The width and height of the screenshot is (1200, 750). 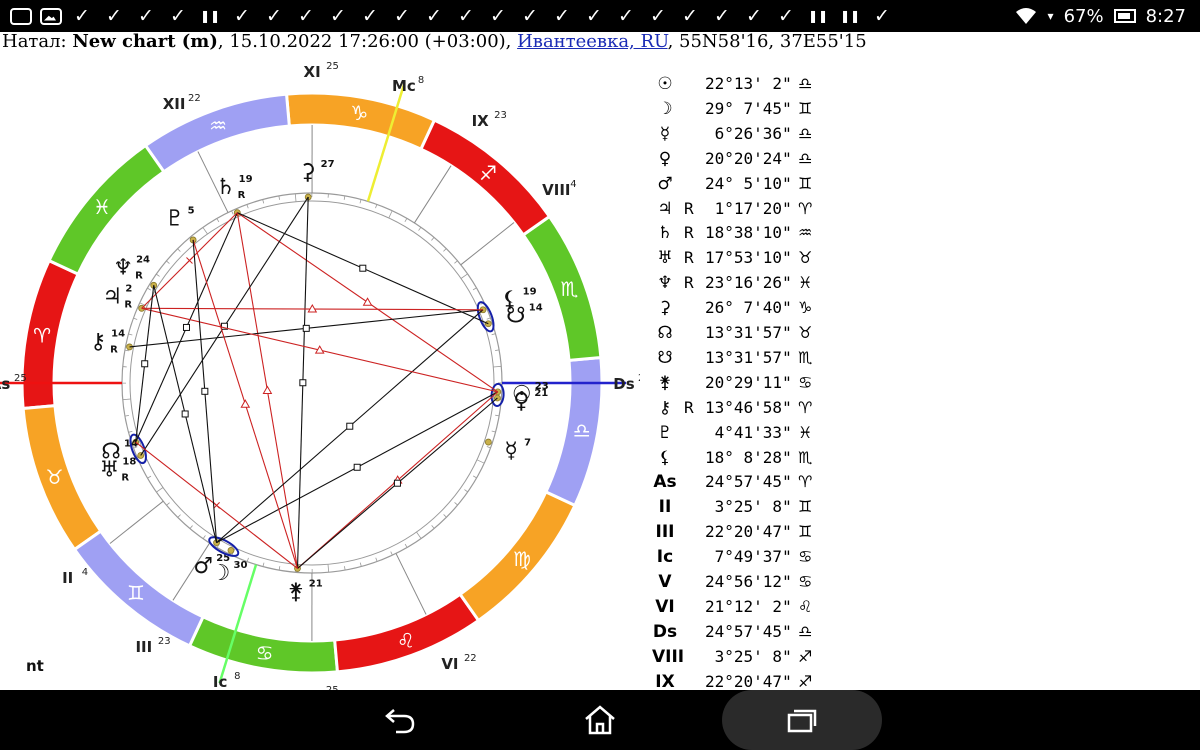 What do you see at coordinates (21, 16) in the screenshot?
I see `message-icon` at bounding box center [21, 16].